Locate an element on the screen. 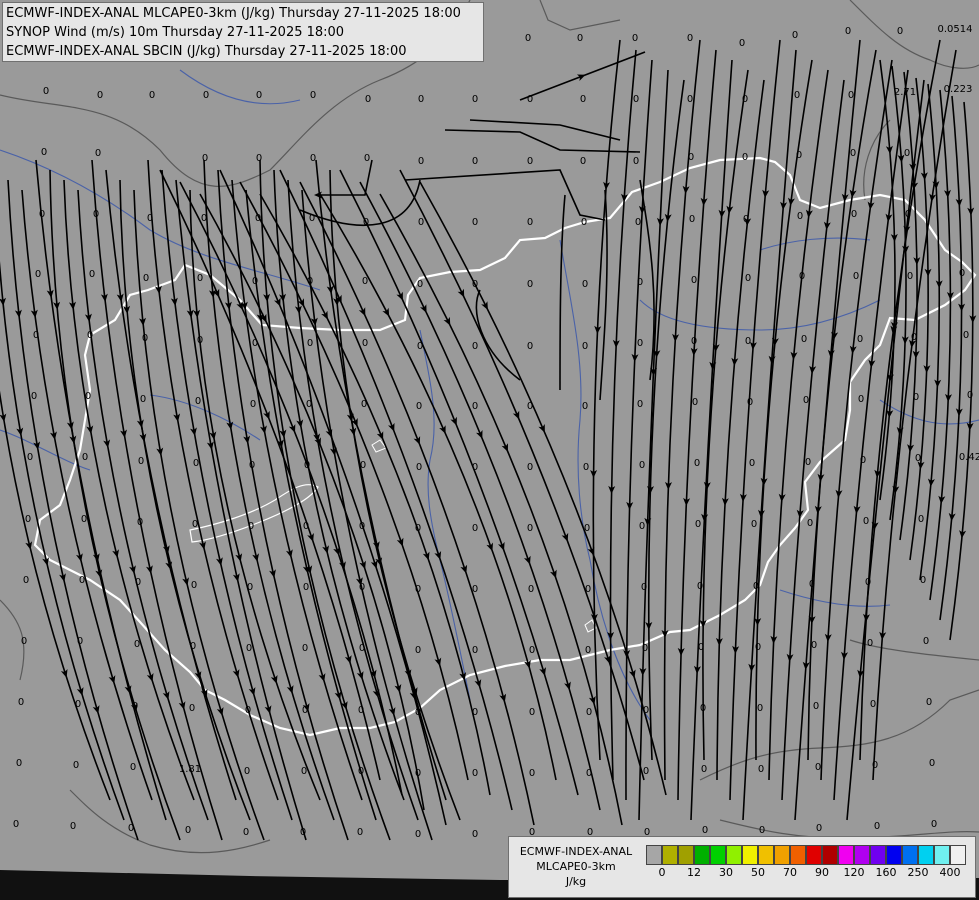 The height and width of the screenshot is (900, 979). sbcin-value: 0.42 is located at coordinates (969, 457).